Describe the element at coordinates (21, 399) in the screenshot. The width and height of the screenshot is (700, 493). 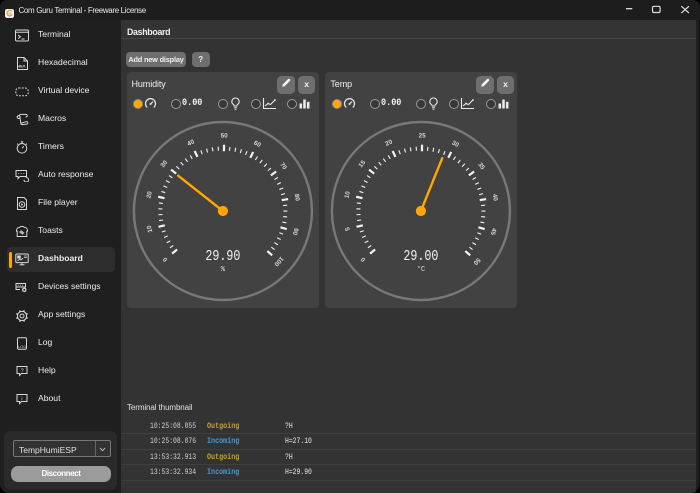
I see `svg-text: i` at that location.